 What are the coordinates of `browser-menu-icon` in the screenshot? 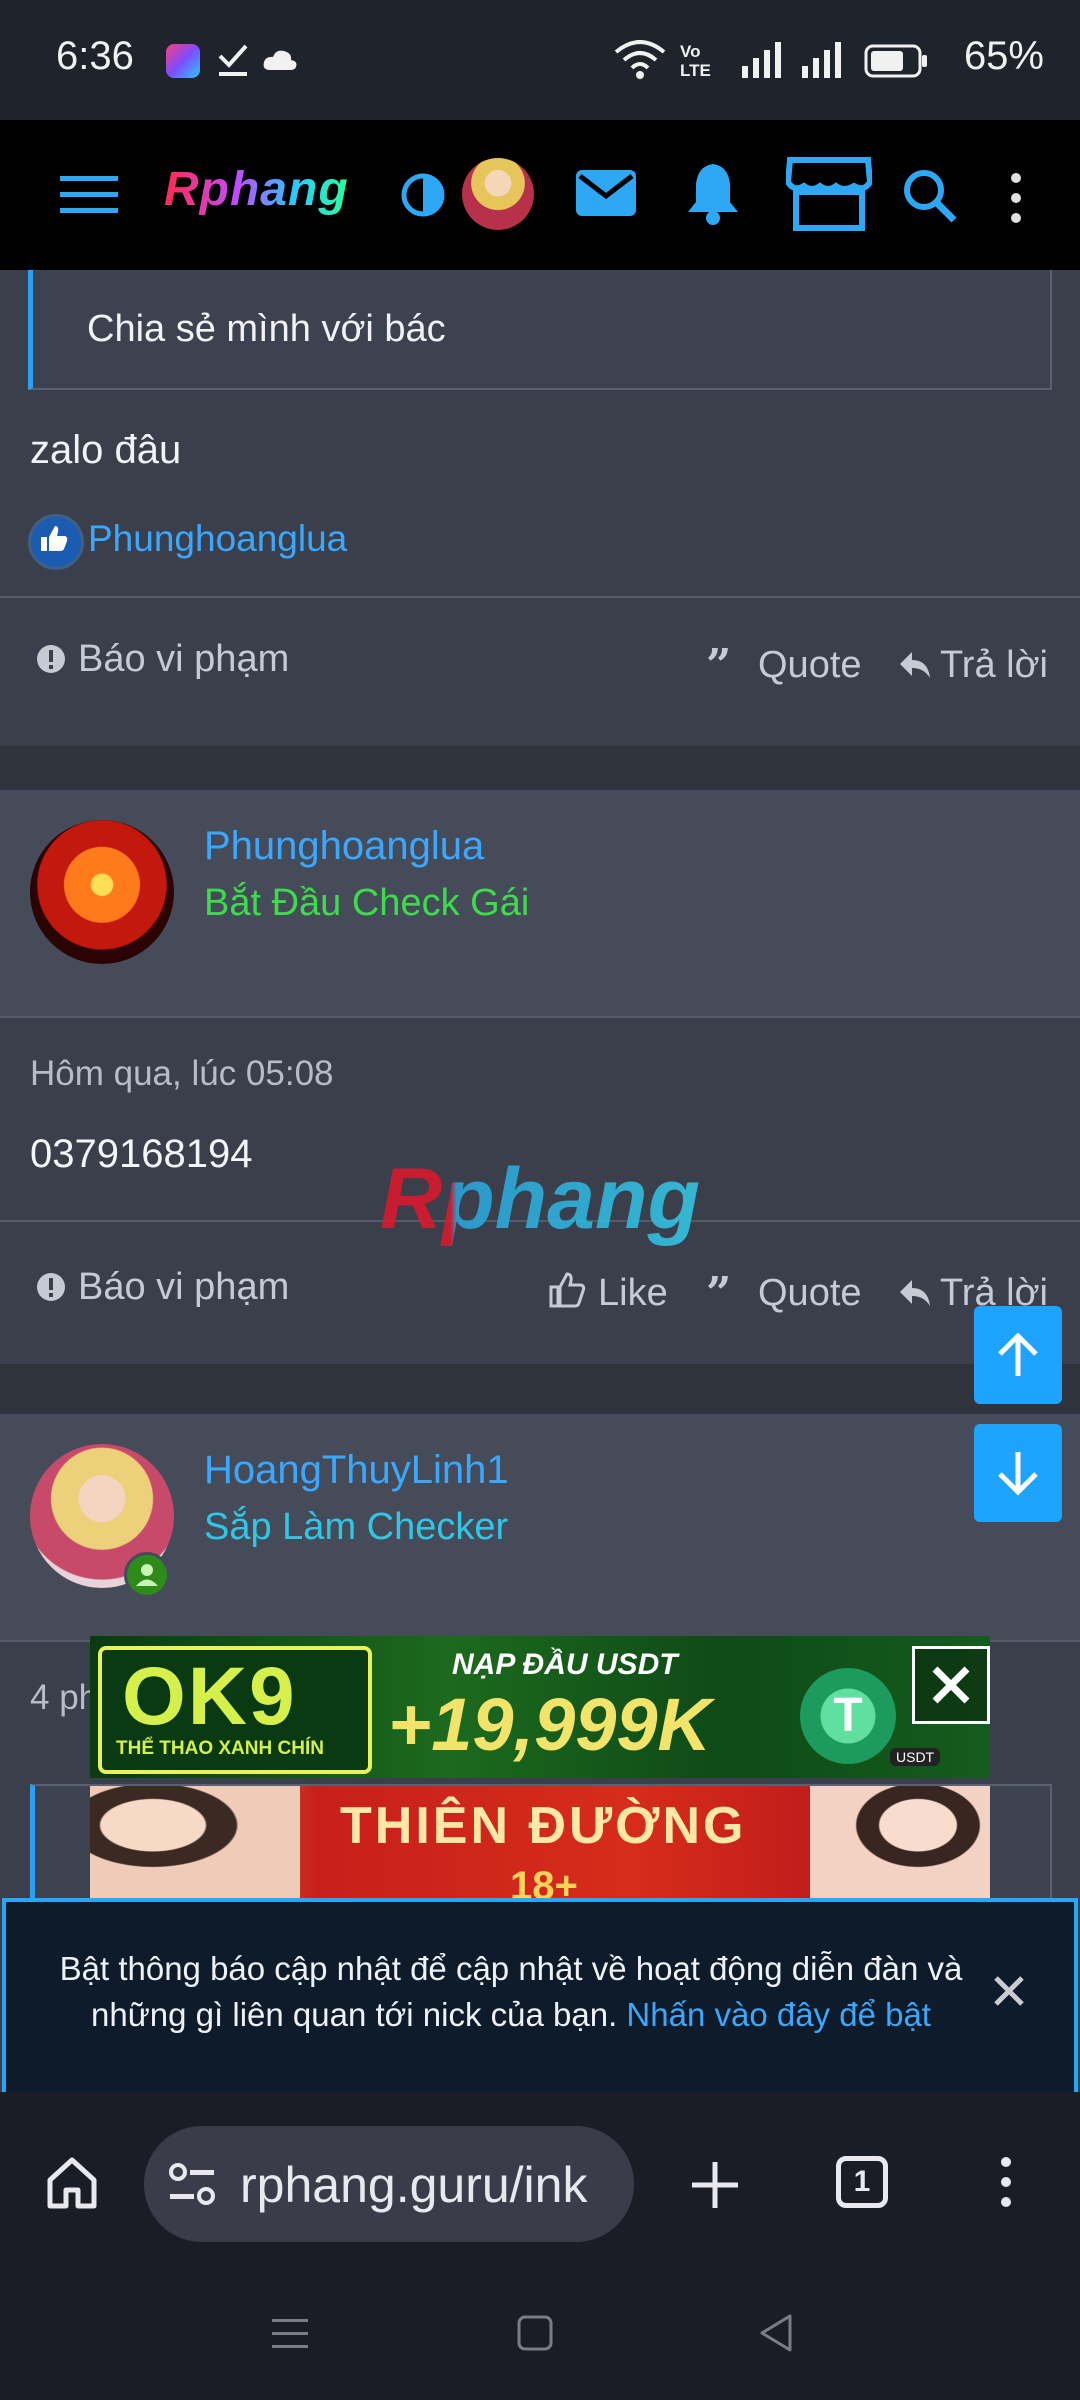 It's located at (1006, 2184).